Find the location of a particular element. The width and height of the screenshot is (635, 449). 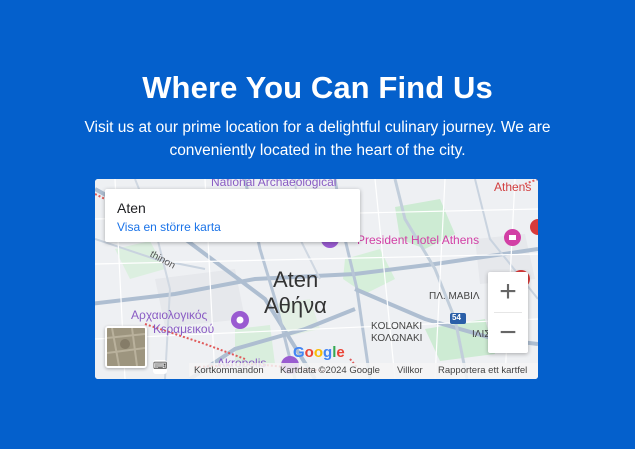

map-label-kolonaki-greek: ΚΟΛΩΝΑΚΙ is located at coordinates (397, 338).